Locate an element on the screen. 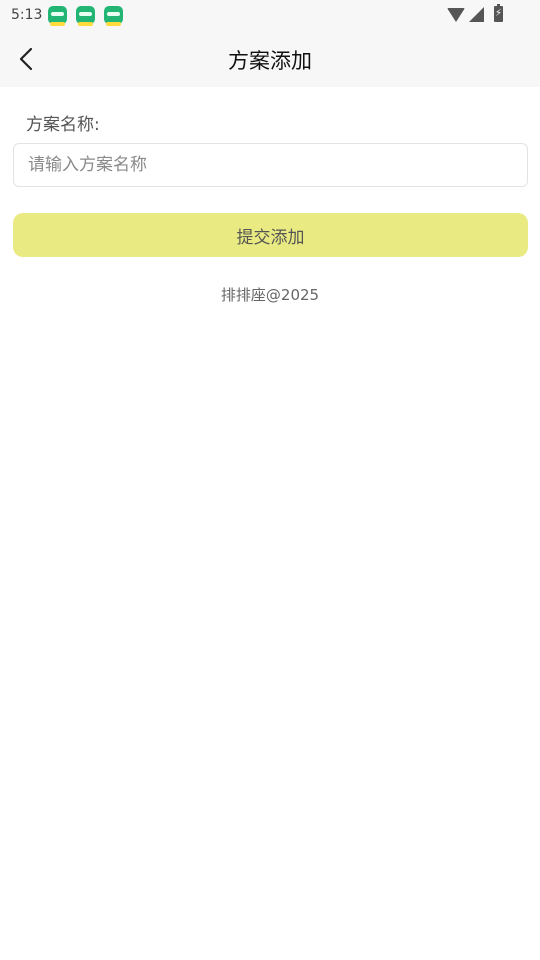 The height and width of the screenshot is (960, 540). status-bar: 5:13 is located at coordinates (270, 15).